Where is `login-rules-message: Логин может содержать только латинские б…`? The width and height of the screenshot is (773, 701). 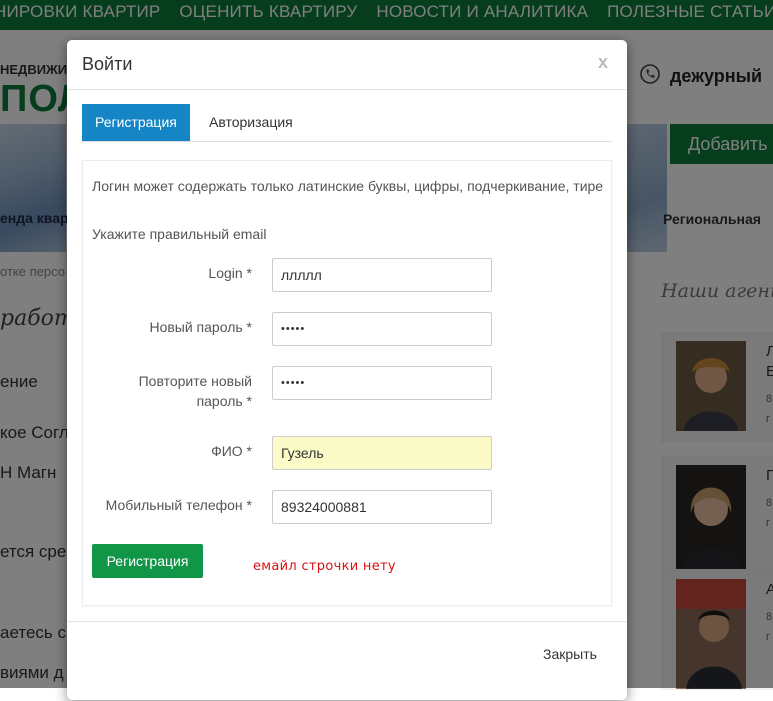 login-rules-message: Логин может содержать только латинские б… is located at coordinates (348, 186).